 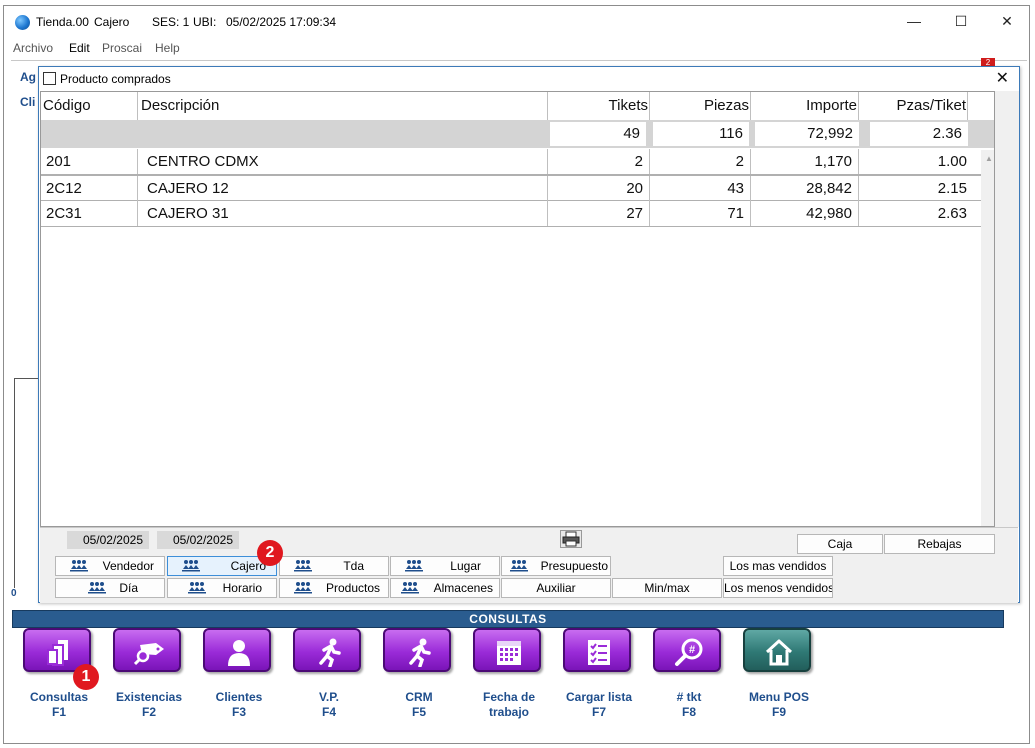 What do you see at coordinates (334, 566) in the screenshot?
I see `tda-button: Tda` at bounding box center [334, 566].